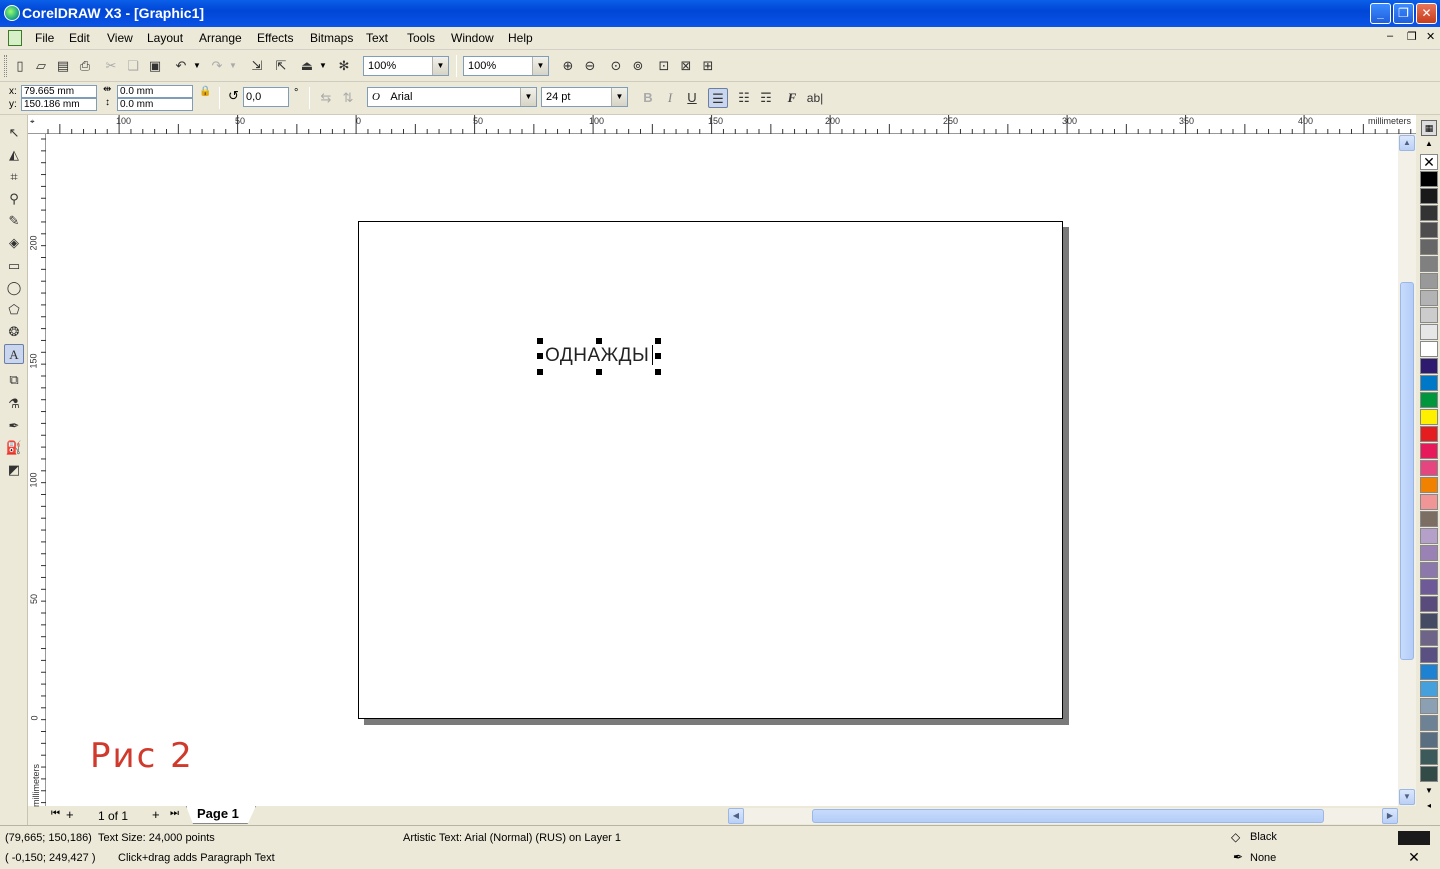 The image size is (1440, 869). Describe the element at coordinates (792, 98) in the screenshot. I see `format-text-button: F` at that location.